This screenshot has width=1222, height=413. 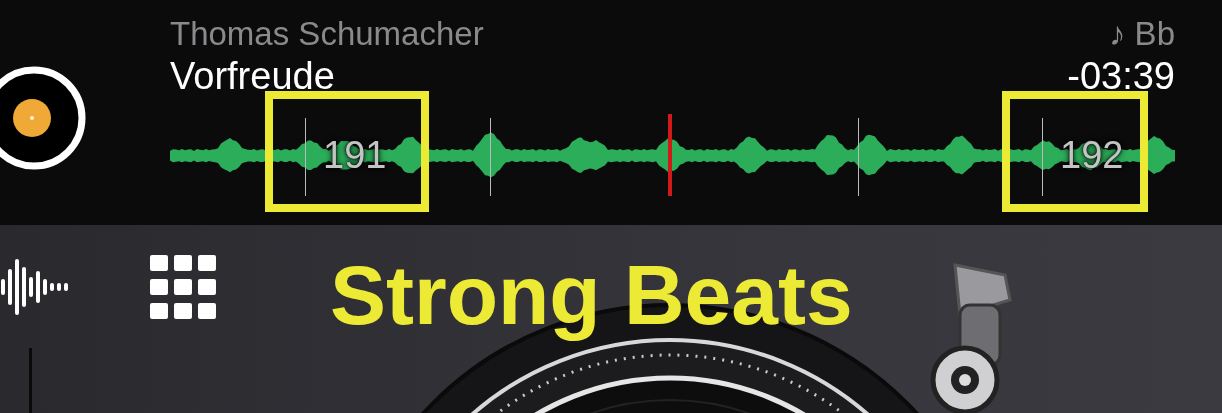 What do you see at coordinates (1121, 76) in the screenshot?
I see `remaining-time: -03:39` at bounding box center [1121, 76].